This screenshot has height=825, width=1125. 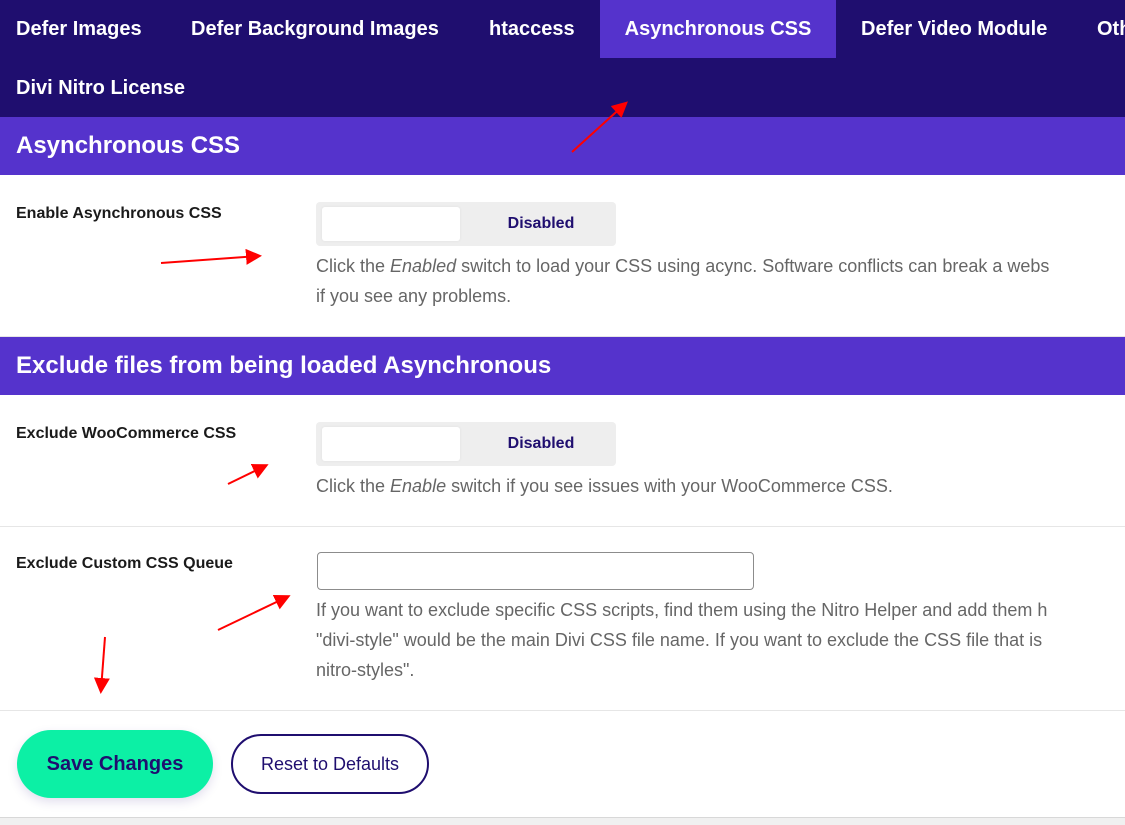 I want to click on description-line: if you see any problems., so click(x=414, y=296).